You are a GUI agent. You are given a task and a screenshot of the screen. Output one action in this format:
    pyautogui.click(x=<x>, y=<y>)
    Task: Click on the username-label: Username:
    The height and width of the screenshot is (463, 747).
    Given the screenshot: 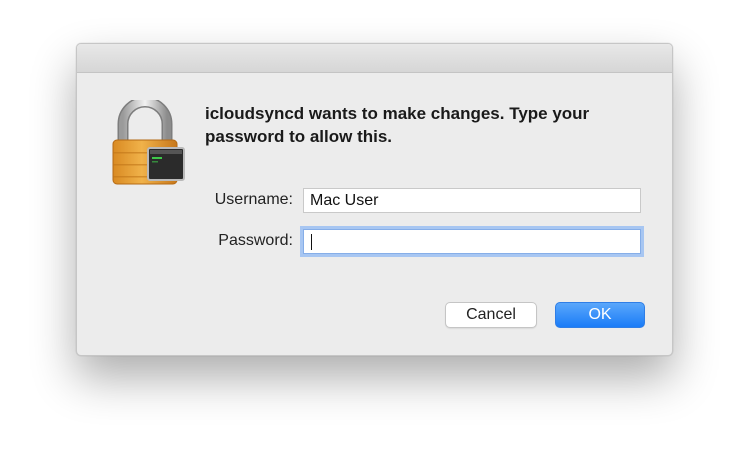 What is the action you would take?
    pyautogui.click(x=253, y=199)
    